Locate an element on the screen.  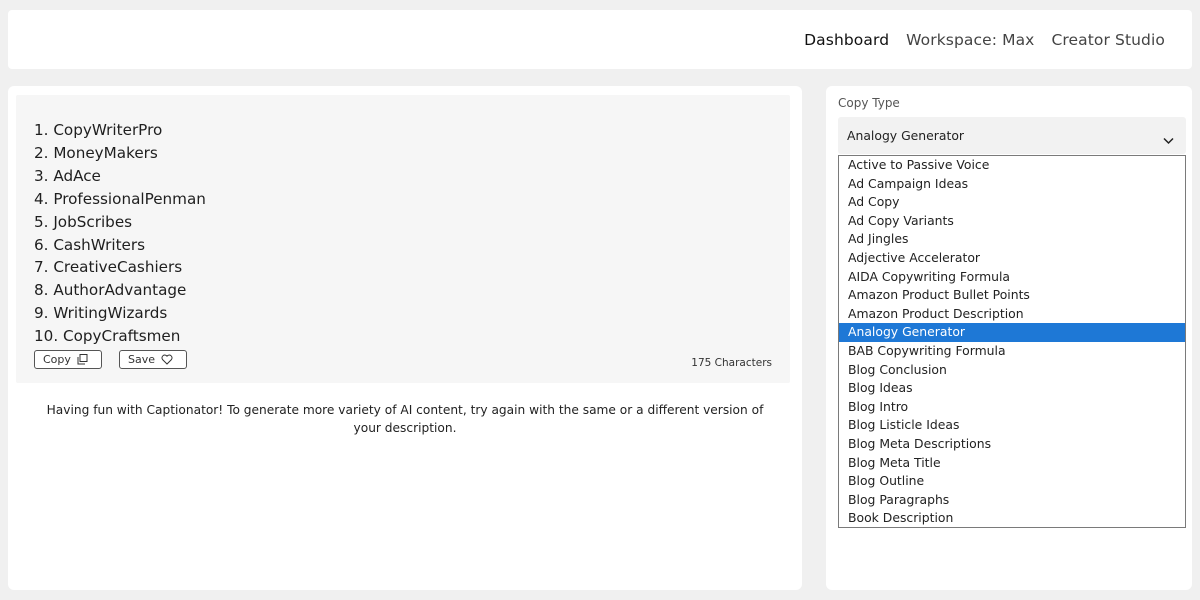
dropdown-option: Ad Jingles is located at coordinates (1012, 239).